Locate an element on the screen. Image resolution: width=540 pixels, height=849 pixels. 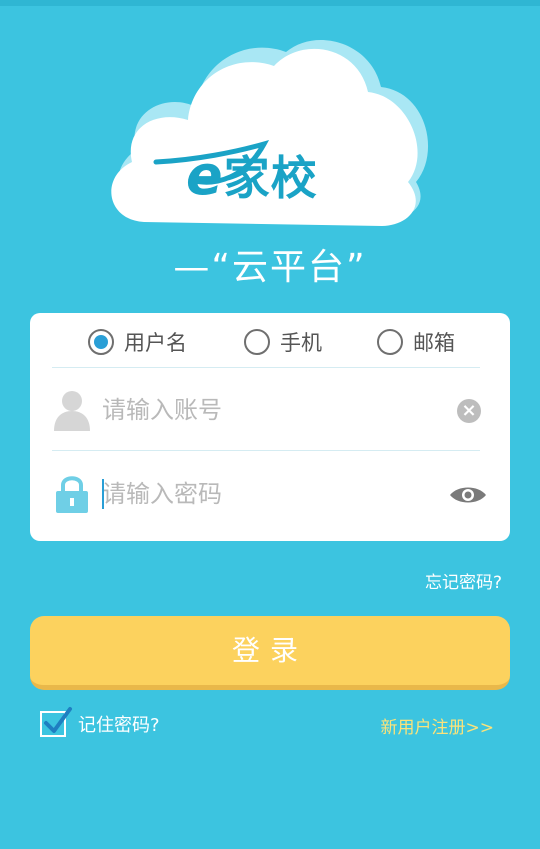
password-input is located at coordinates (272, 494).